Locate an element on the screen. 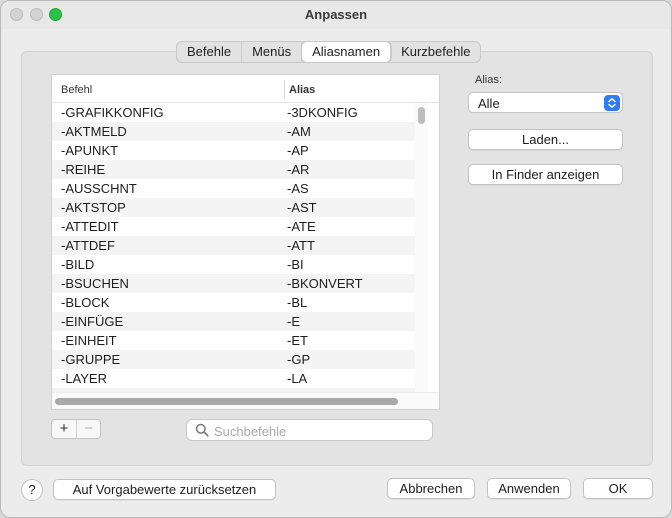  alias-cell: -3DKONFIG is located at coordinates (322, 112).